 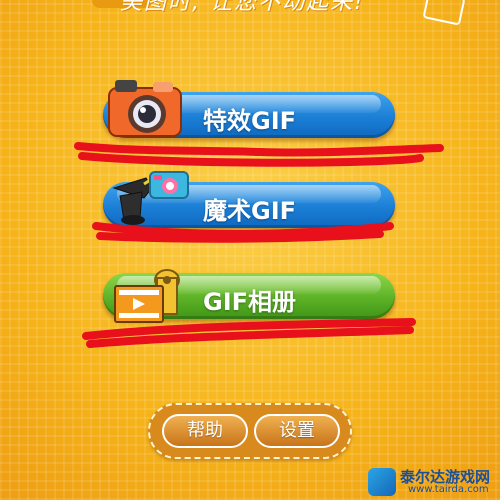 I want to click on watermark: 泰尔达游戏网 www.tairda.com, so click(x=434, y=482).